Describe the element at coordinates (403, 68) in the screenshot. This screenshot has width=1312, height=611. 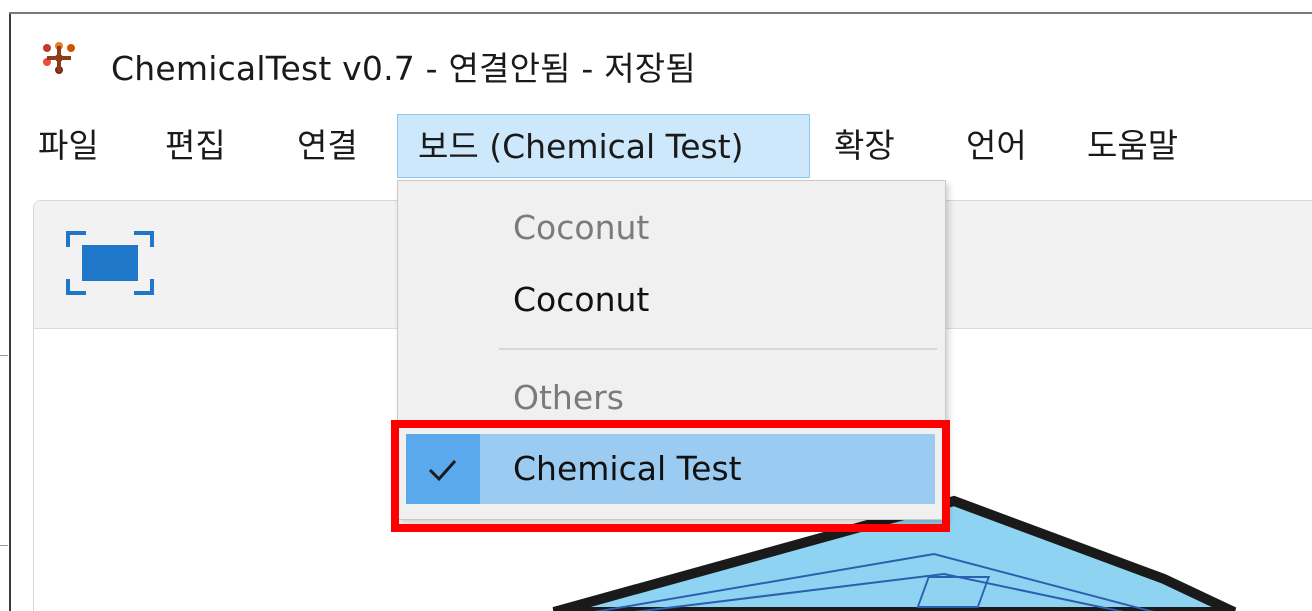
I see `window-title: ChemicalTest v0.7 - 연결안됨 - 저장됨` at that location.